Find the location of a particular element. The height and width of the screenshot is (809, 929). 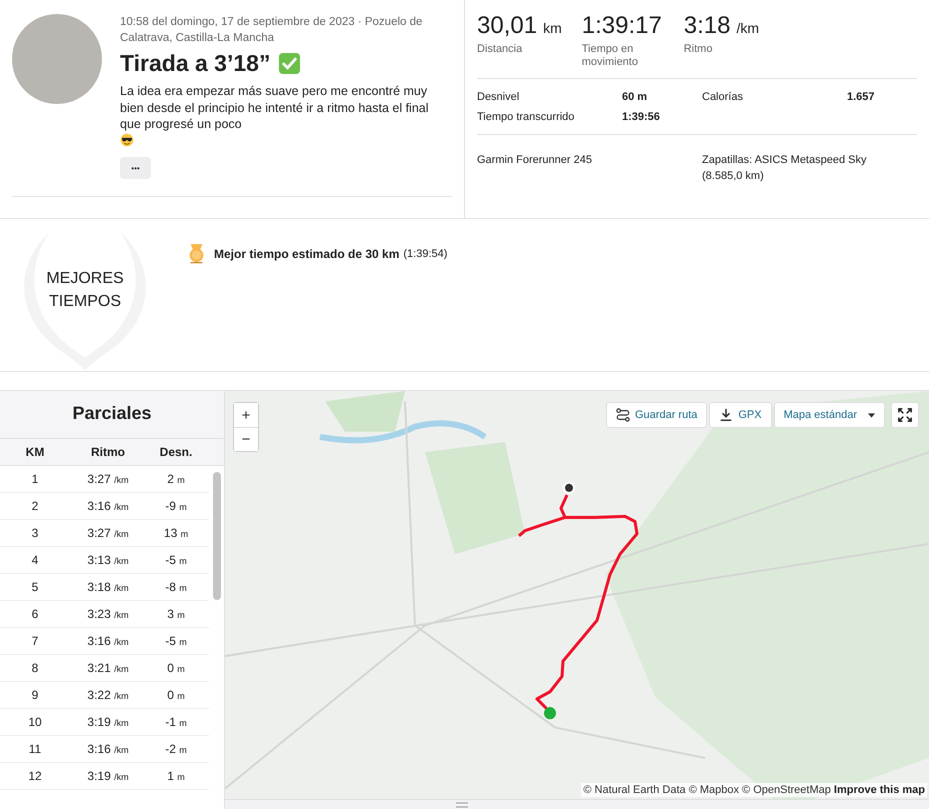

activity-description: La idea era empezar más suave pero me encontré muy bien desde el principio he intenté ir a ritmo hasta el final que progresé un poco is located at coordinates (275, 107).